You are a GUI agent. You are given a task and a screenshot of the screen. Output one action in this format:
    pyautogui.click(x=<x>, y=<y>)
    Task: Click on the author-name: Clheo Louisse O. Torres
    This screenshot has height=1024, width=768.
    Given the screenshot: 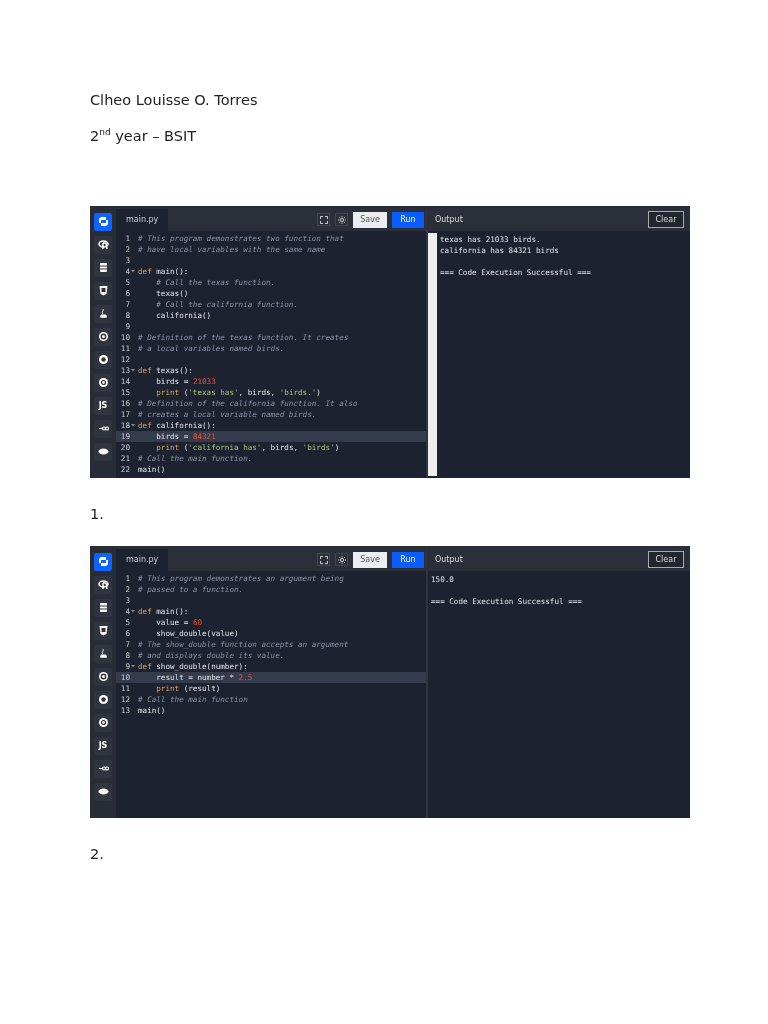 What is the action you would take?
    pyautogui.click(x=174, y=100)
    